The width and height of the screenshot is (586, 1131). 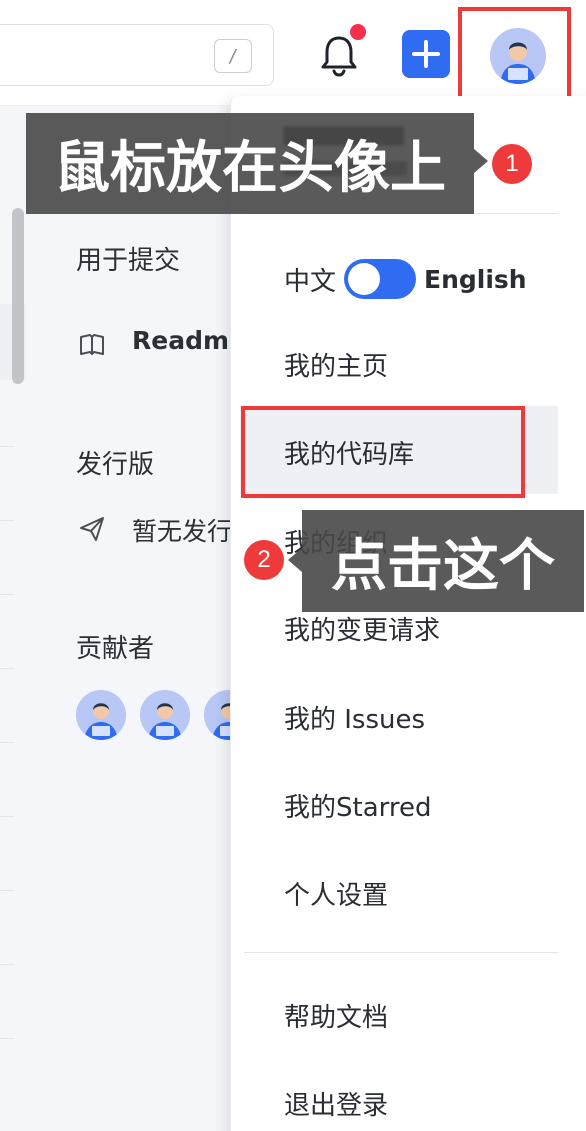 What do you see at coordinates (383, 452) in the screenshot?
I see `my-repositories-highlight-box` at bounding box center [383, 452].